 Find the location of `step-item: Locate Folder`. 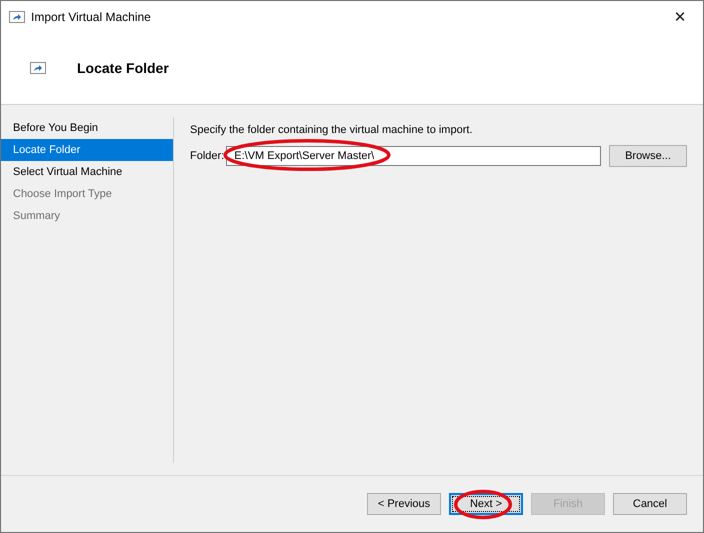

step-item: Locate Folder is located at coordinates (87, 150).